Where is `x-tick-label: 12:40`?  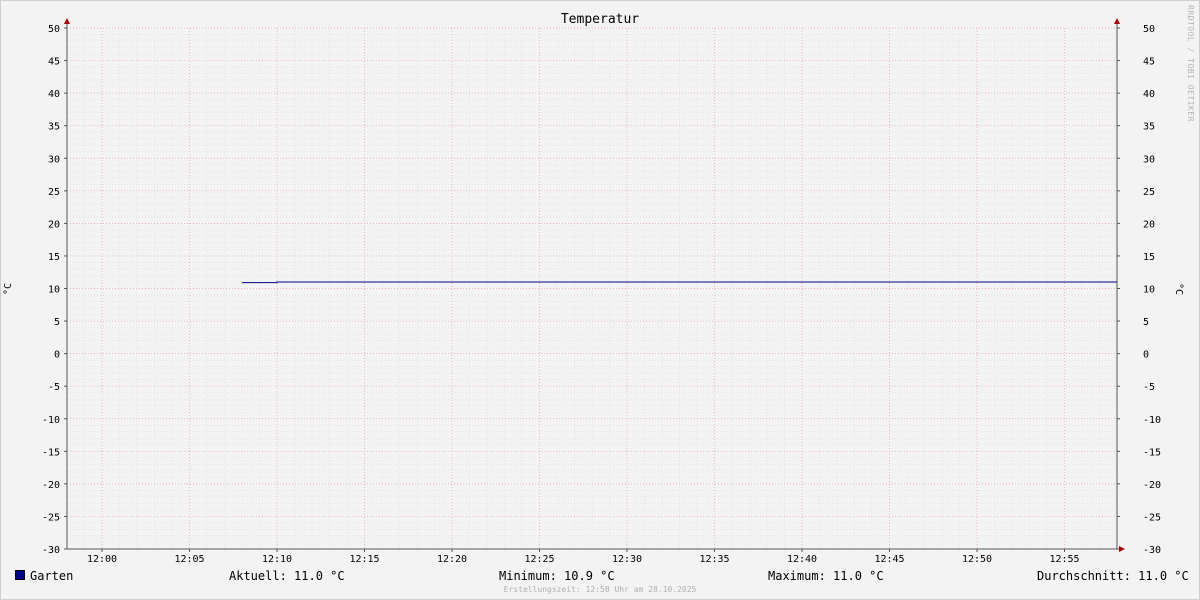
x-tick-label: 12:40 is located at coordinates (802, 559).